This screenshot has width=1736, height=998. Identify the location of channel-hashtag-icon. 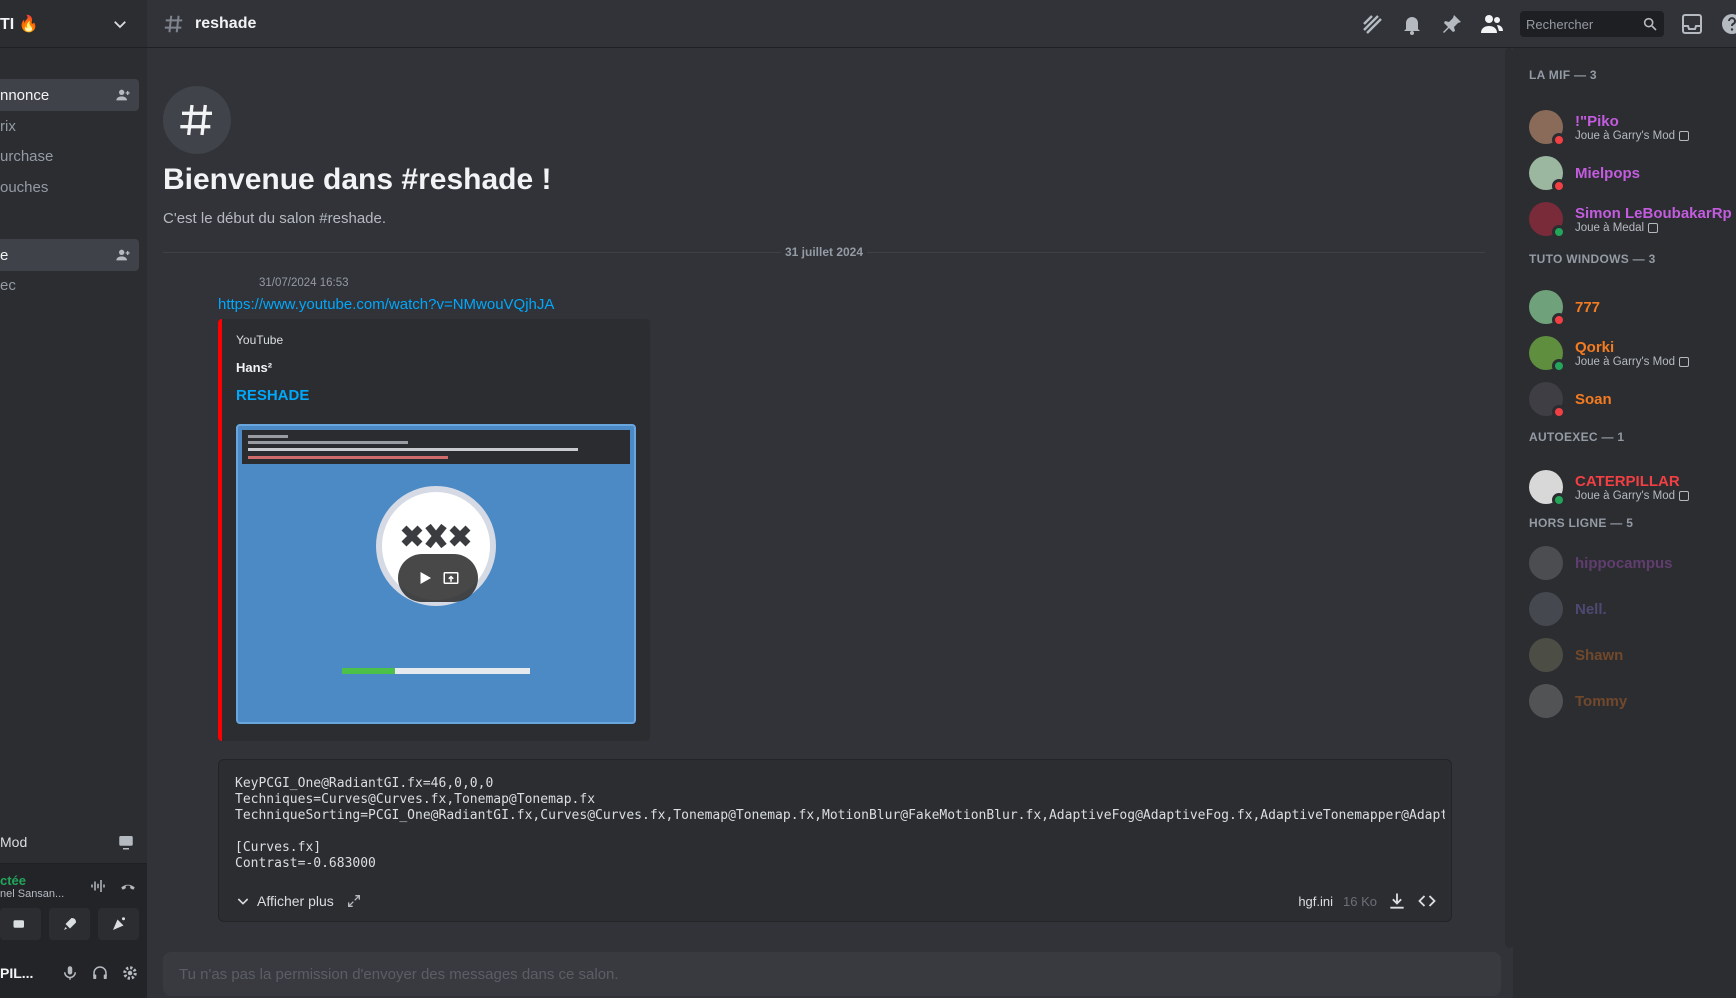
(197, 120).